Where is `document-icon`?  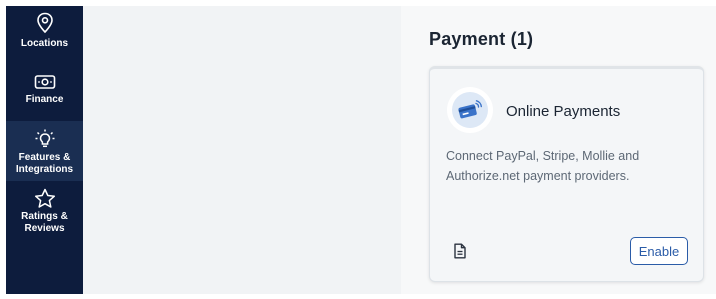 document-icon is located at coordinates (460, 251).